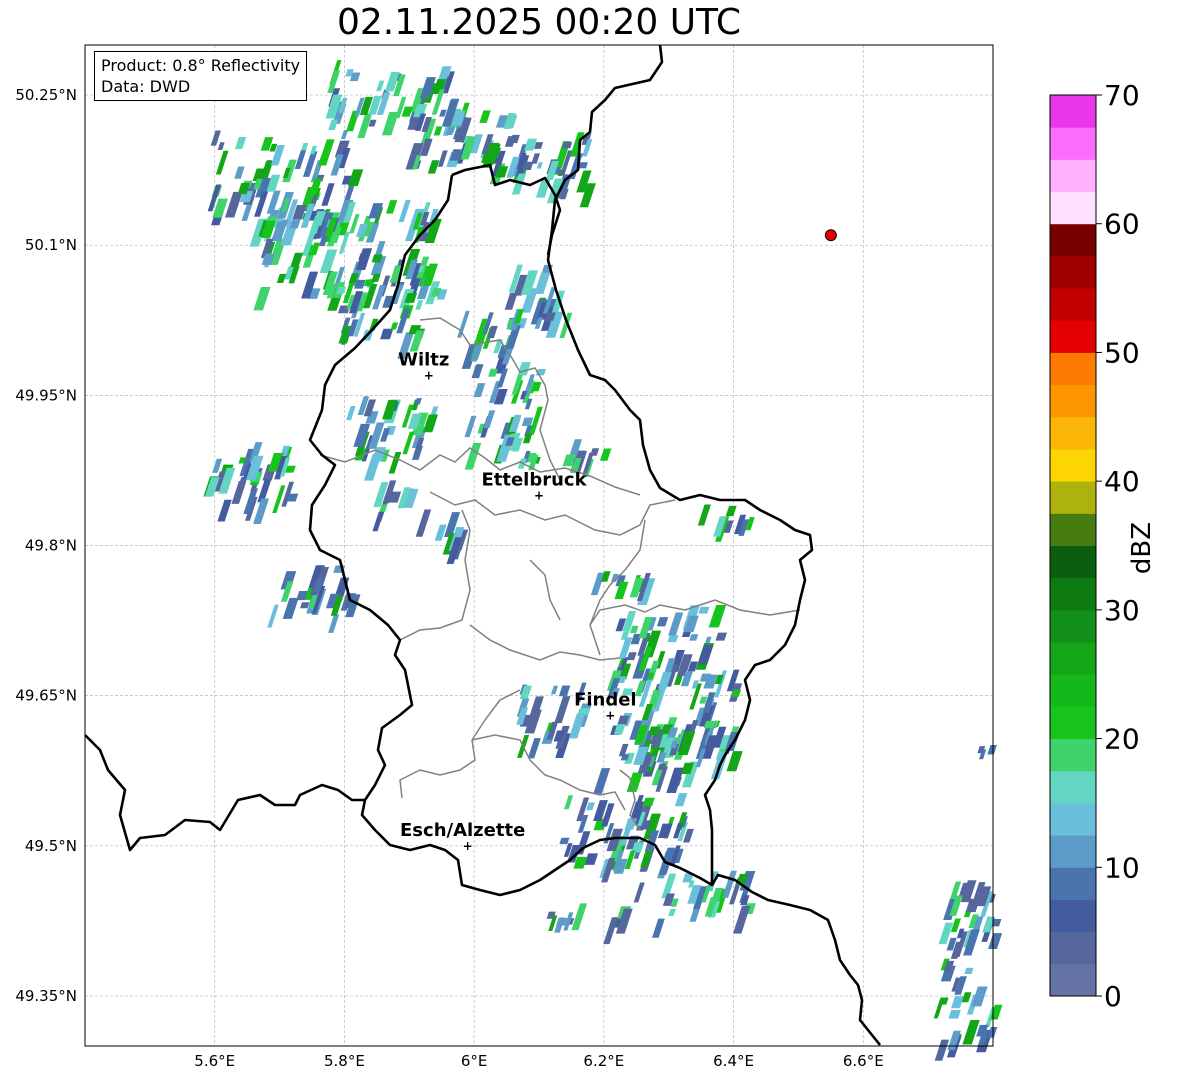 The image size is (1184, 1081). I want to click on lon-tick-label: 6.6°E, so click(863, 1061).